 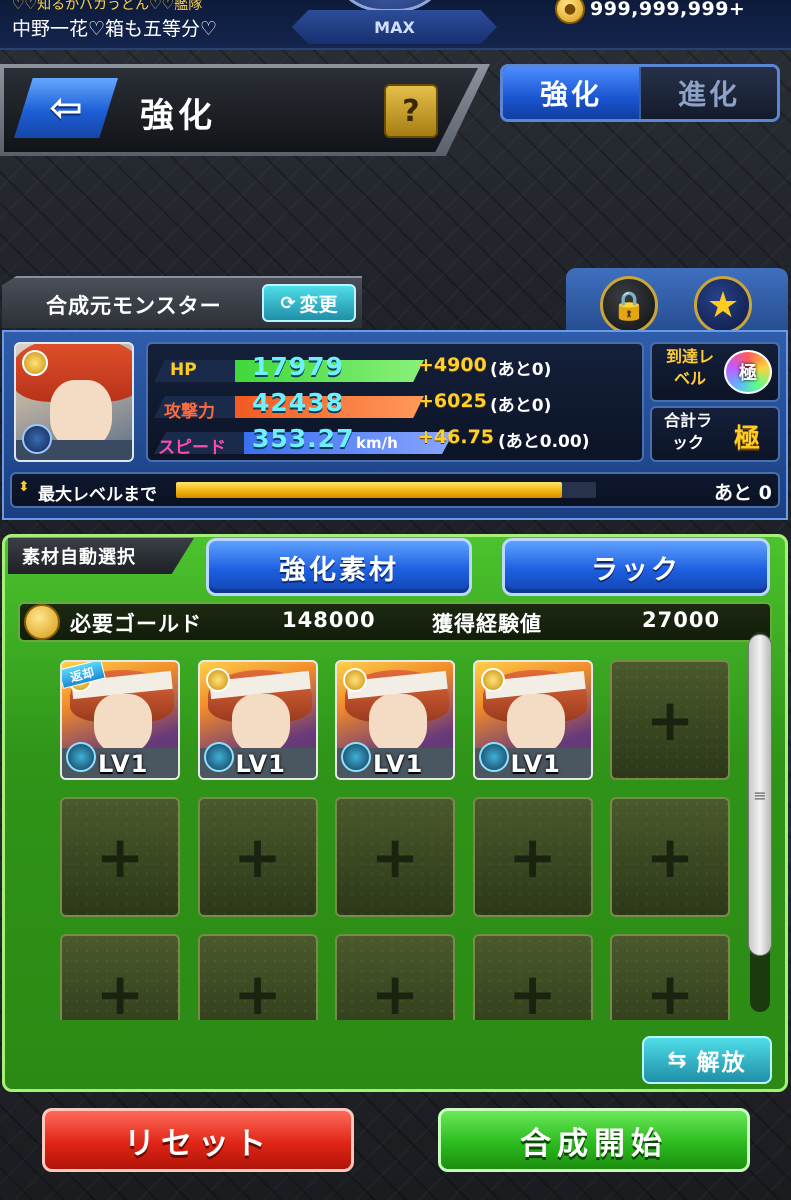 What do you see at coordinates (42, 622) in the screenshot?
I see `gold-coin-icon` at bounding box center [42, 622].